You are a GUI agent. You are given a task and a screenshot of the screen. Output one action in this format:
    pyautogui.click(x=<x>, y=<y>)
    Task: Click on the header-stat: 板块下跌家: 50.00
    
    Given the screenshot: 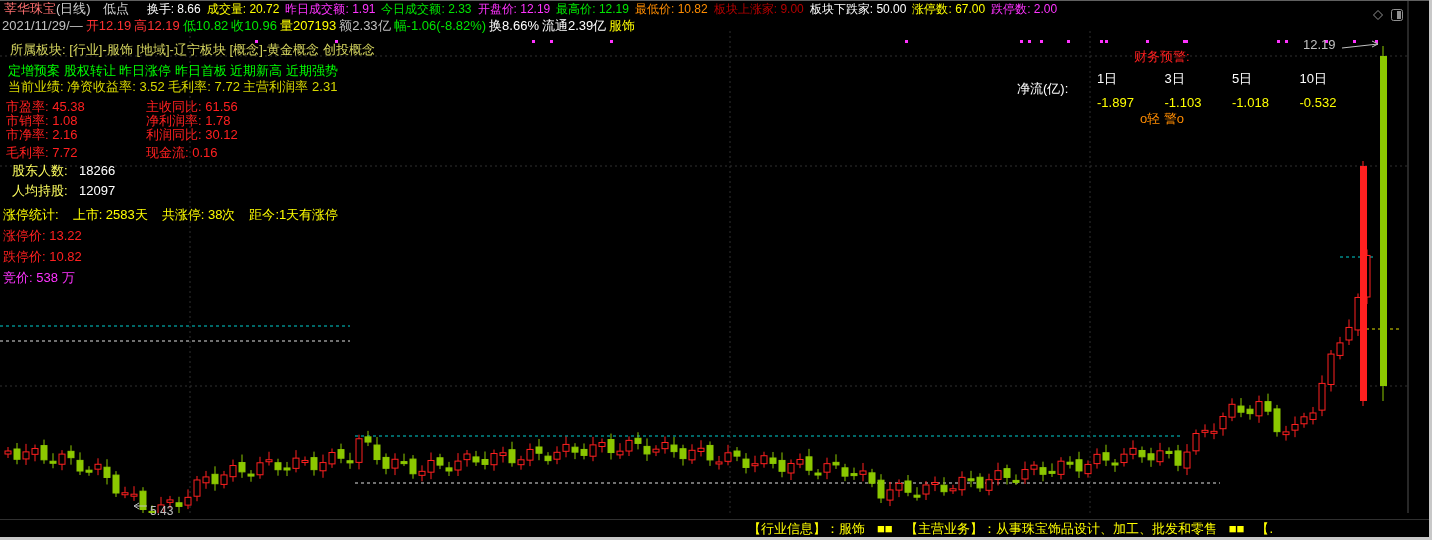 What is the action you would take?
    pyautogui.click(x=858, y=8)
    